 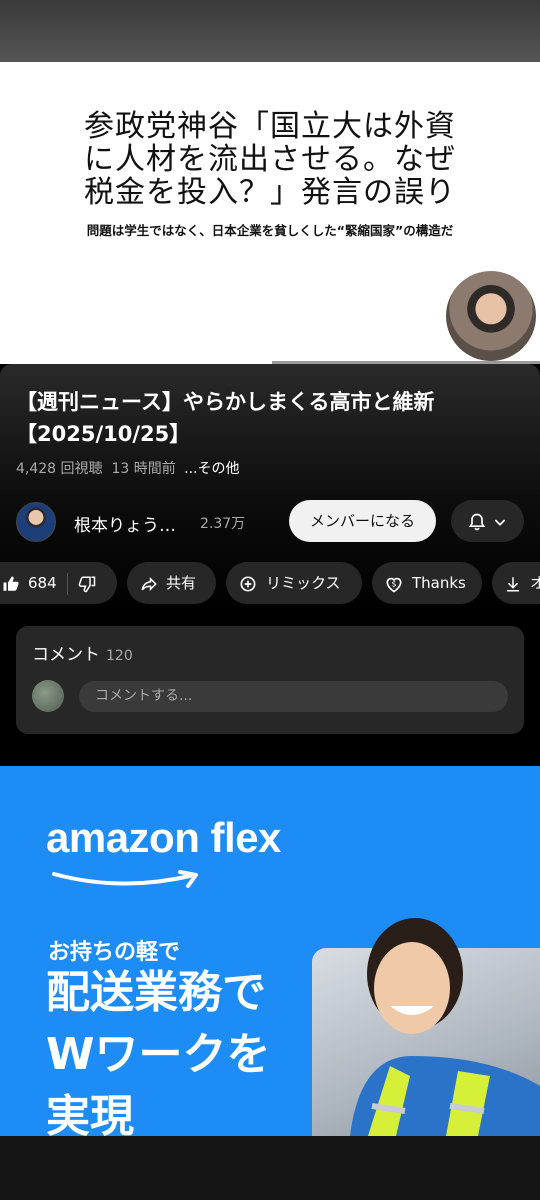 I want to click on thanks-button: $ Thanks, so click(x=427, y=583).